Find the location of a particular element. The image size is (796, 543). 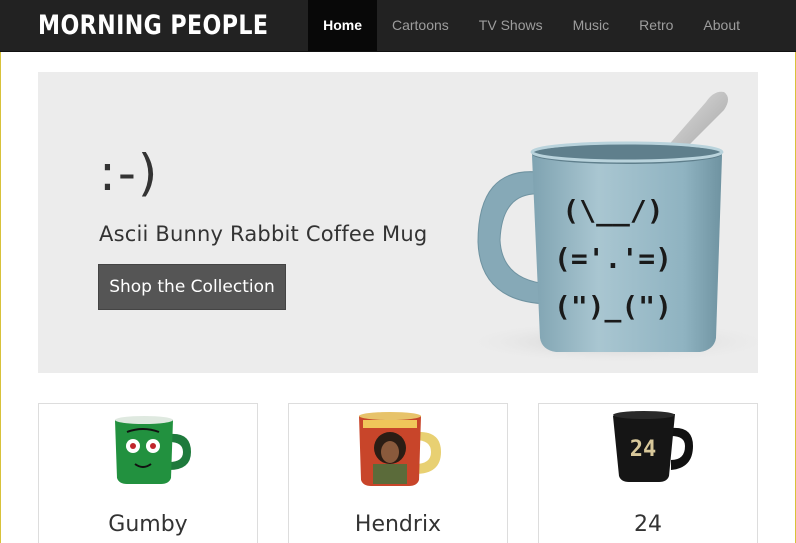

nav-item-music: Music is located at coordinates (591, 25).